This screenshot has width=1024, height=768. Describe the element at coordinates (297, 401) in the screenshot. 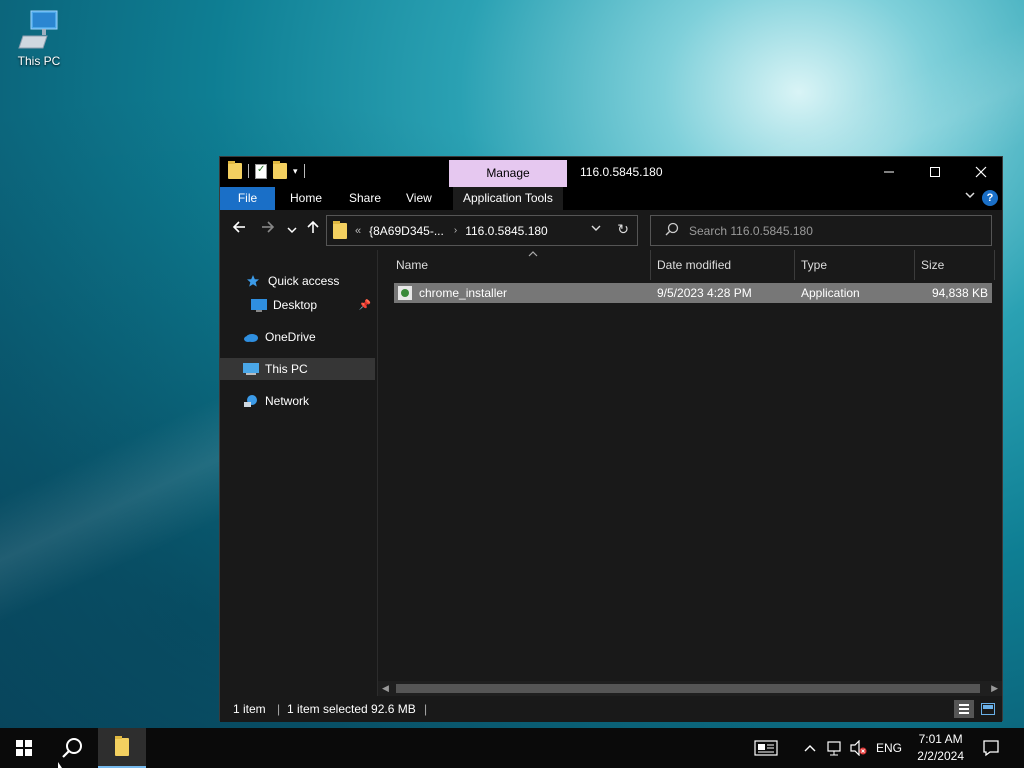

I see `sidebar-item-network: Network` at that location.